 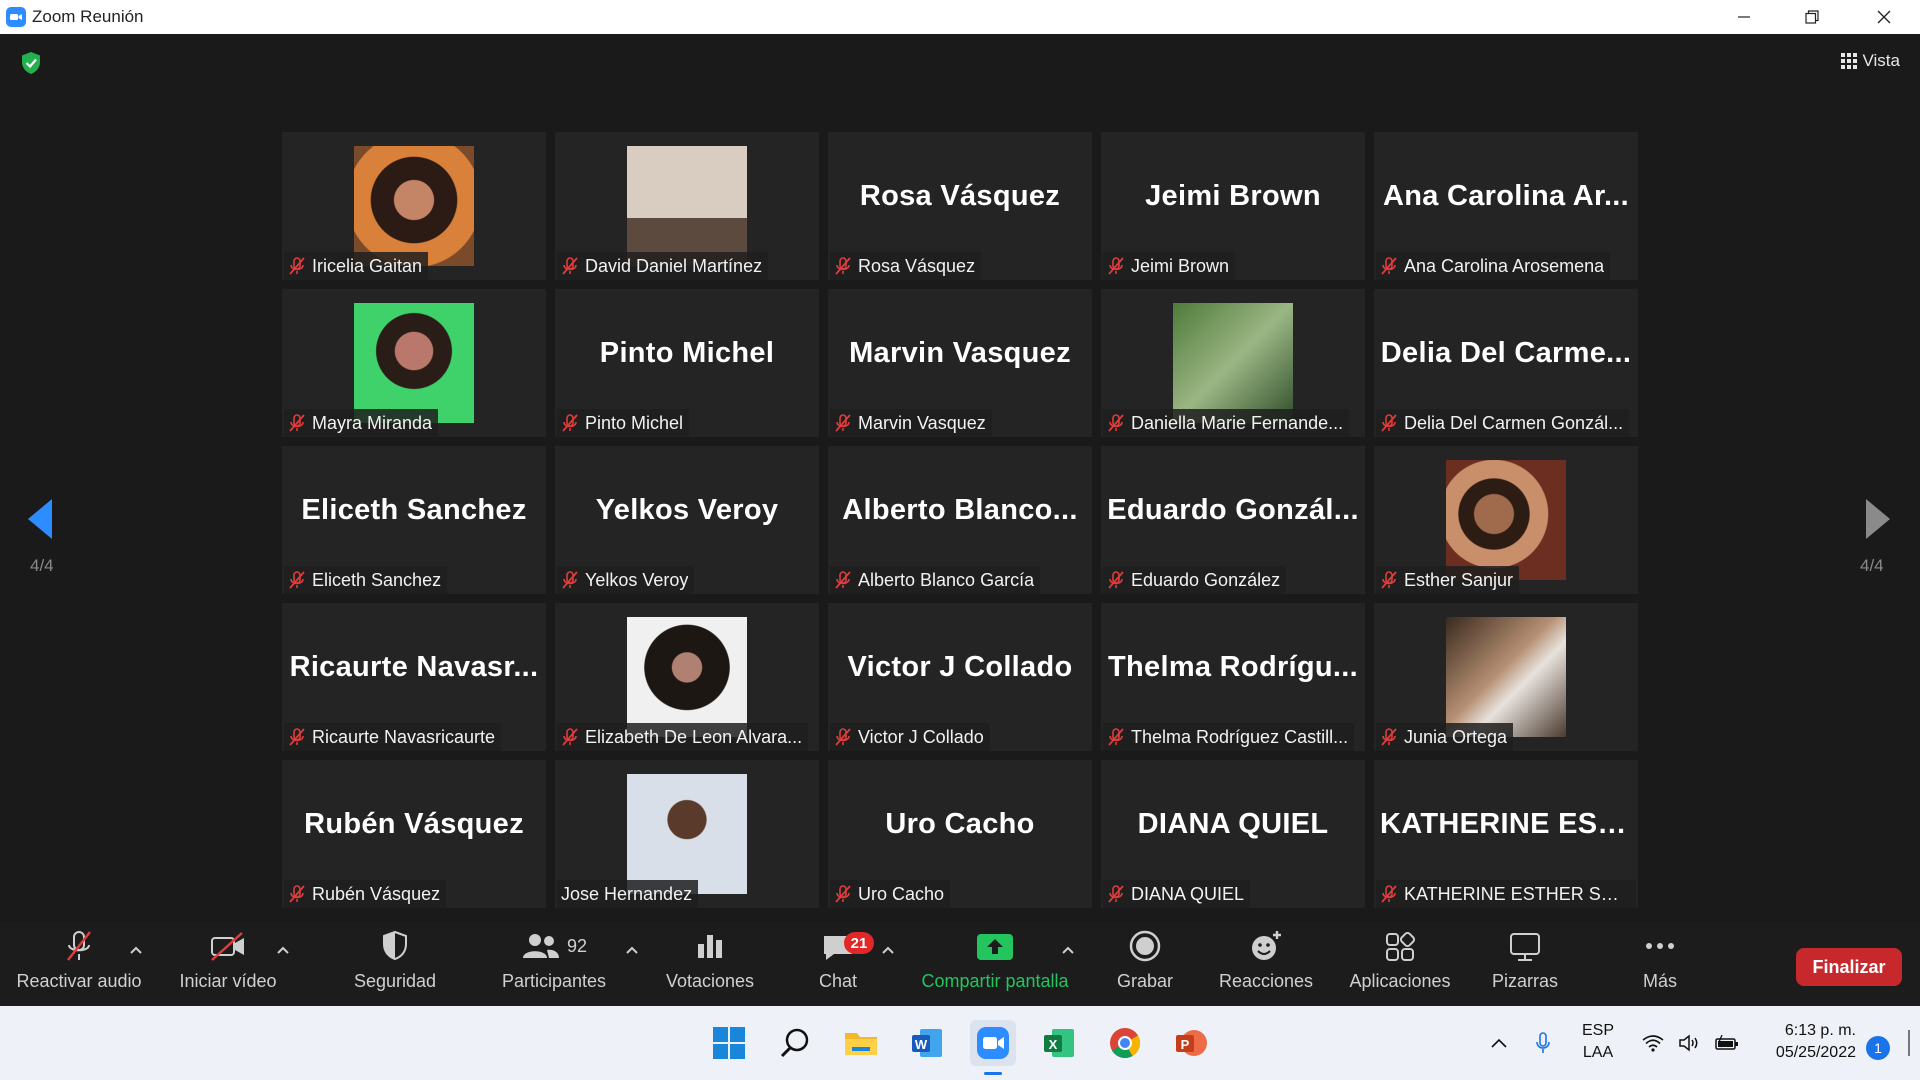 I want to click on unmute-audio-button: Reactivar audio, so click(x=79, y=964).